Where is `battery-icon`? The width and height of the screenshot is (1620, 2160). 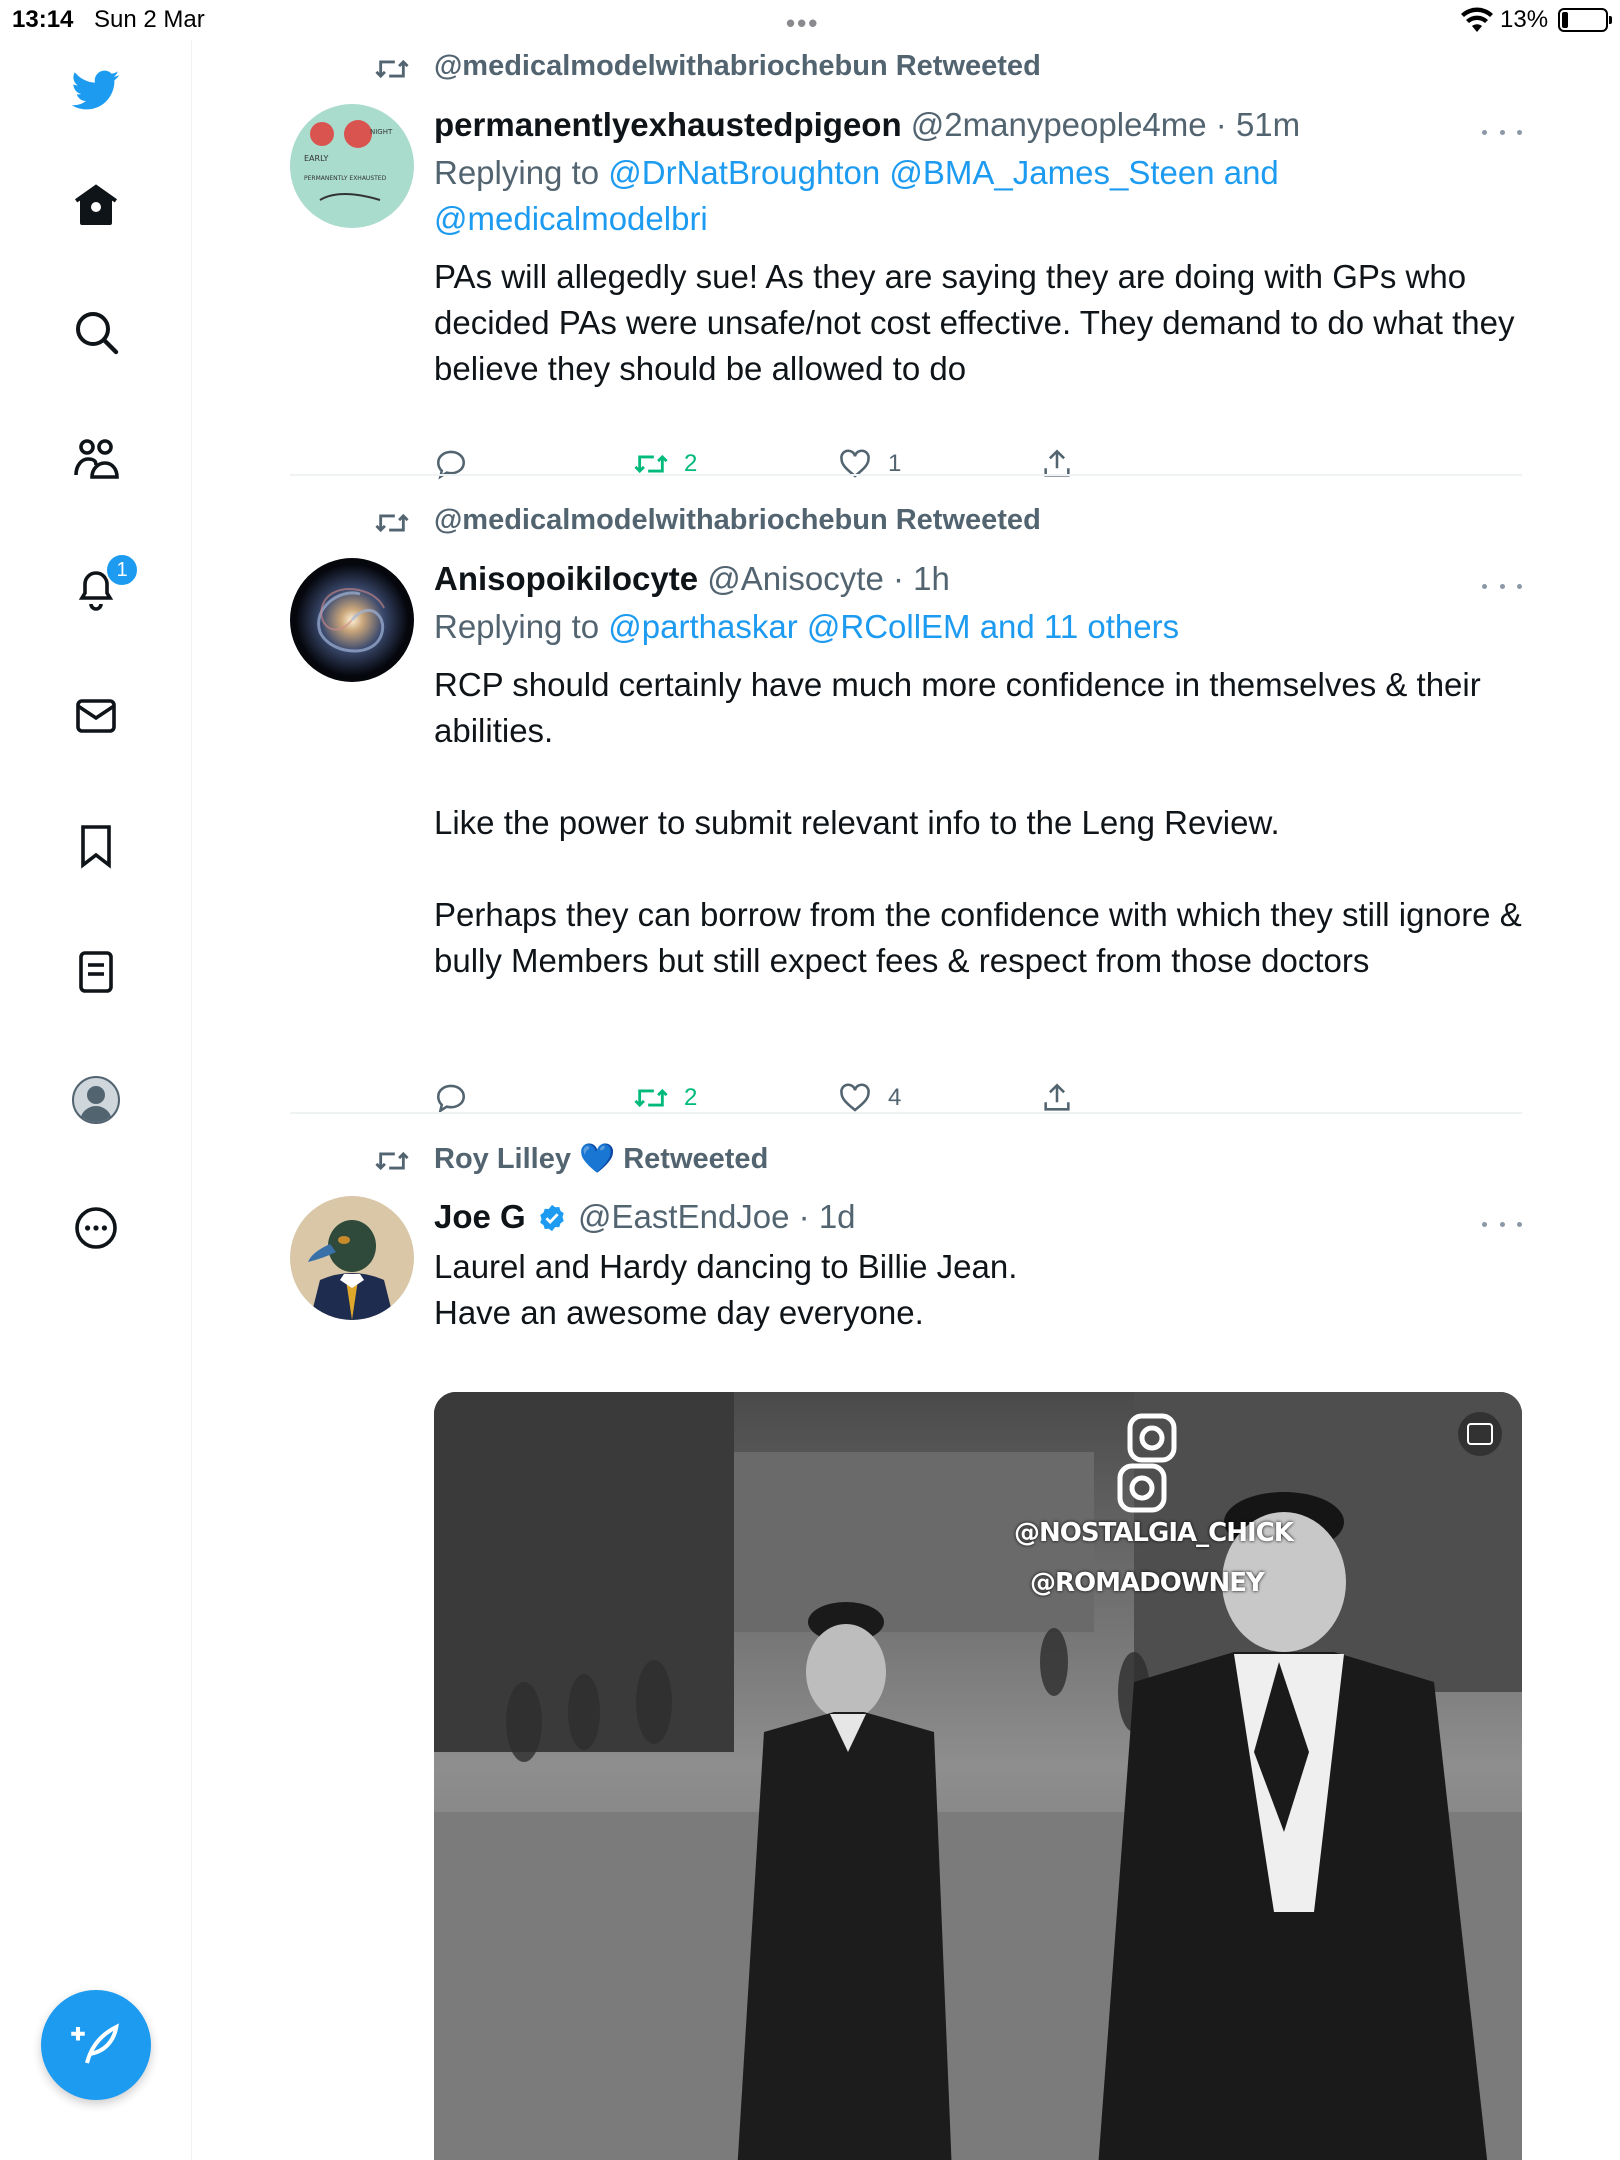 battery-icon is located at coordinates (1585, 20).